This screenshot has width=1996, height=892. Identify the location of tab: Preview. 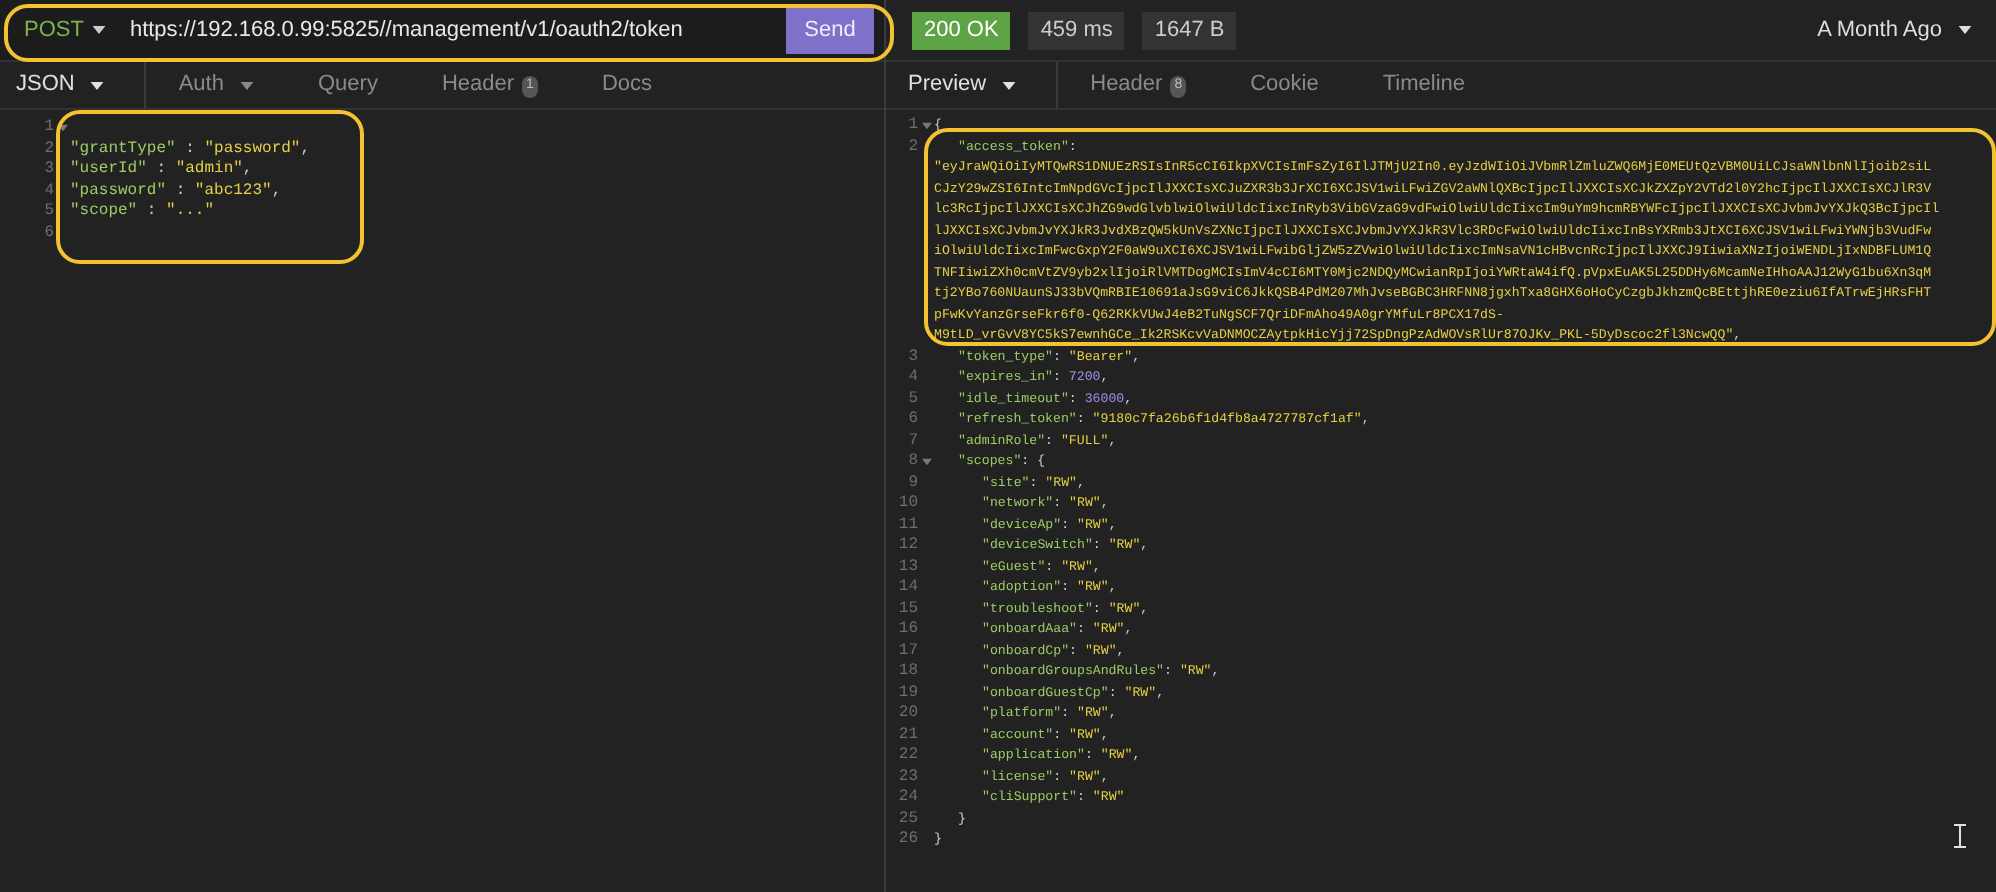
(962, 85).